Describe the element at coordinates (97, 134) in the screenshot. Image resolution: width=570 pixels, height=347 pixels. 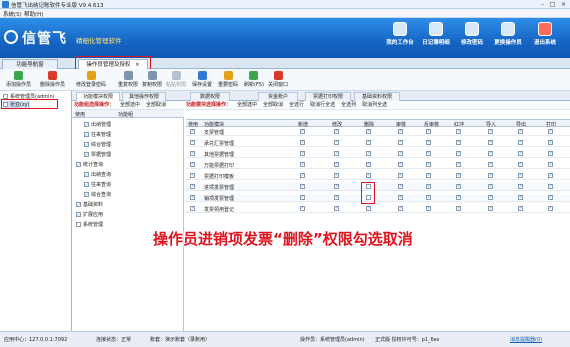
I see `tree-item: ✓ 往来管理` at that location.